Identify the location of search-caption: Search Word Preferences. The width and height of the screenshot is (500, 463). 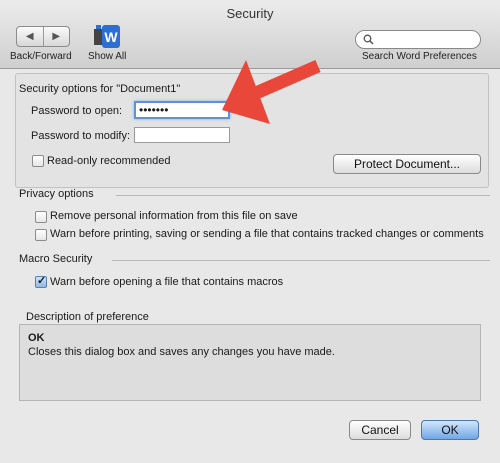
(419, 56).